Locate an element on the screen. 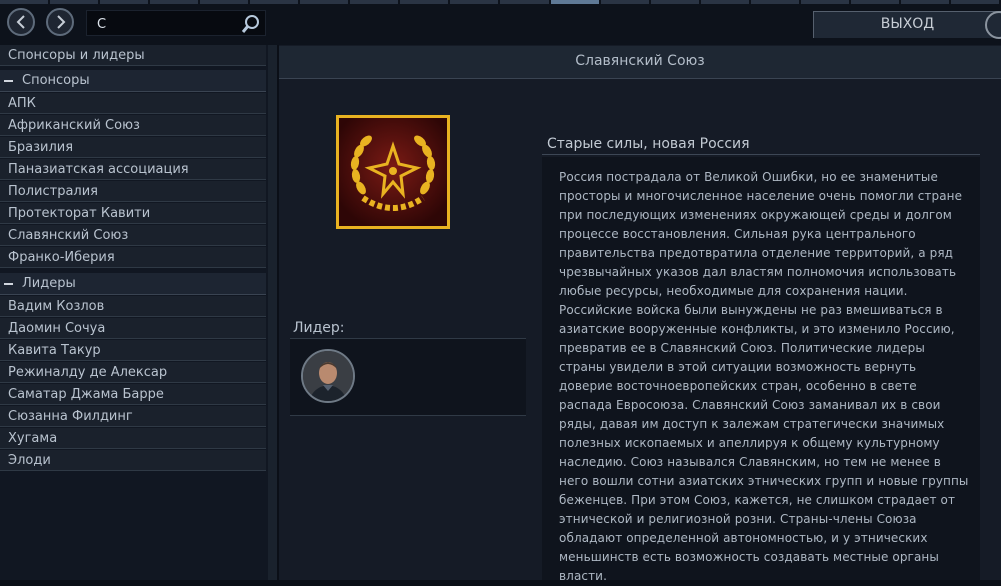  sidebar-header-label: Лидеры is located at coordinates (49, 283).